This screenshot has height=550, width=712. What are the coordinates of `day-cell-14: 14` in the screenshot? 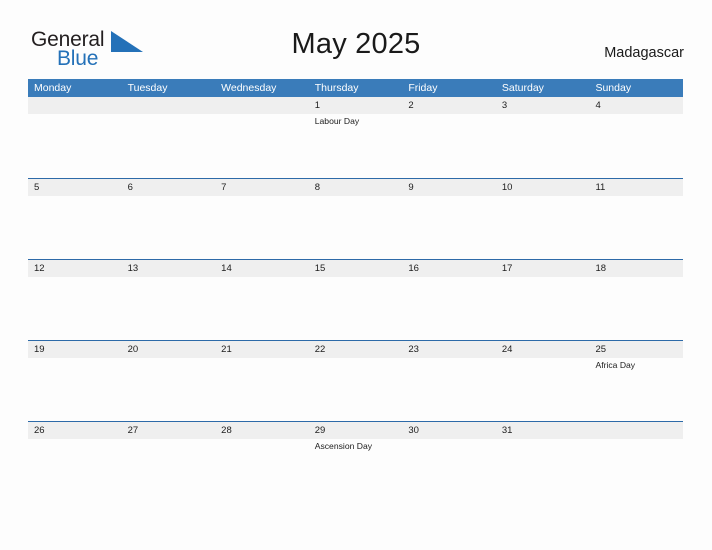 It's located at (262, 300).